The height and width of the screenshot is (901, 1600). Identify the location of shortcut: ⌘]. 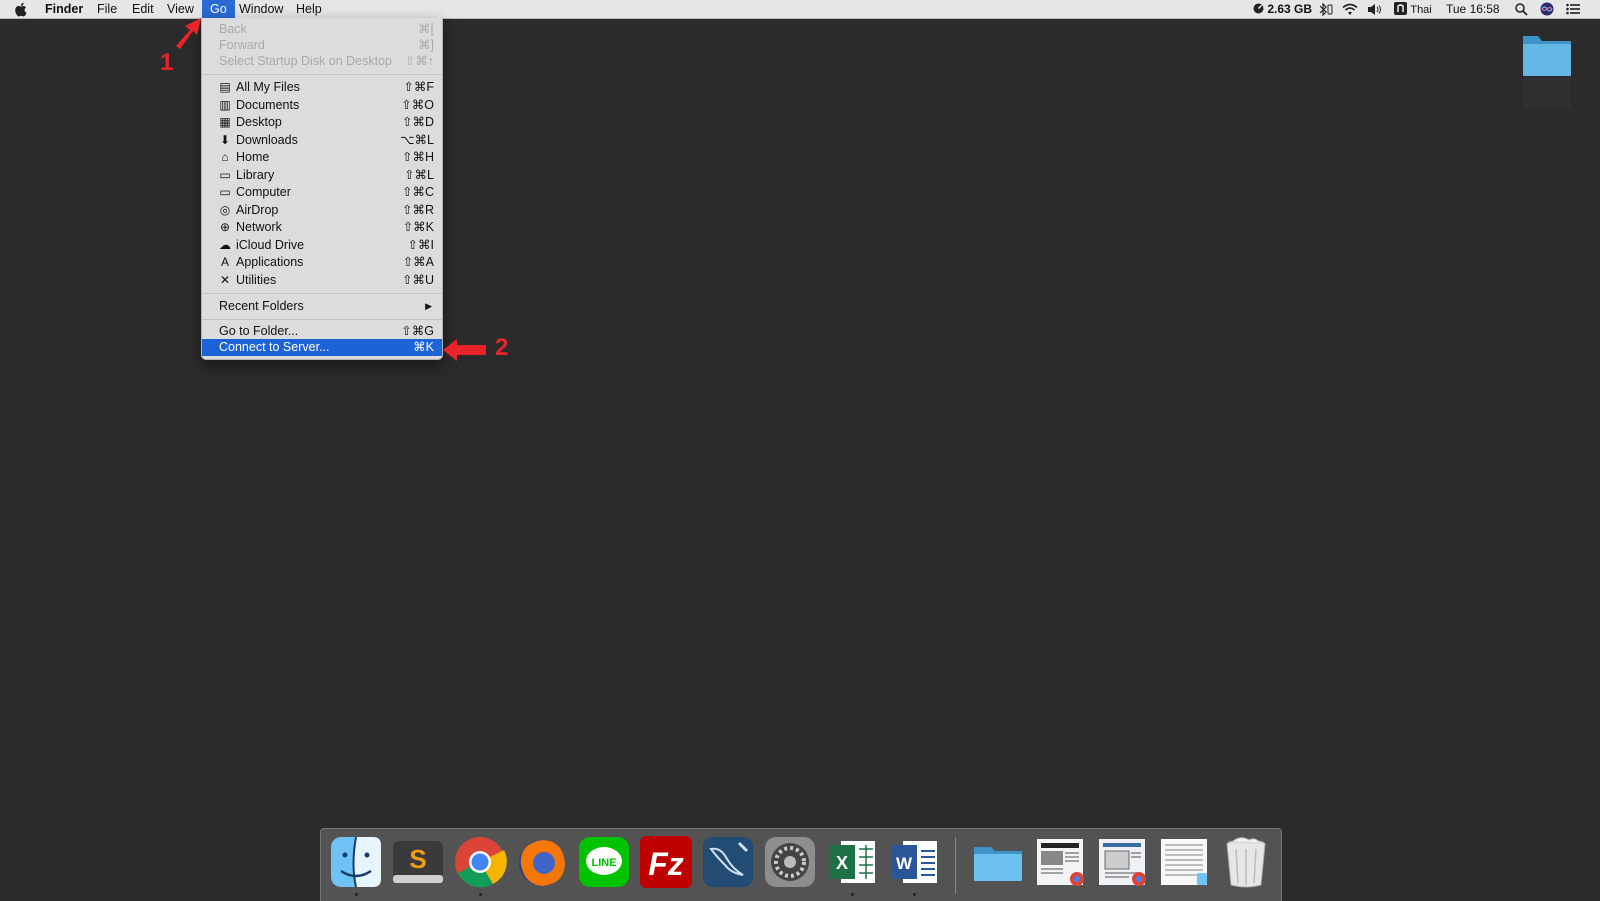
(426, 45).